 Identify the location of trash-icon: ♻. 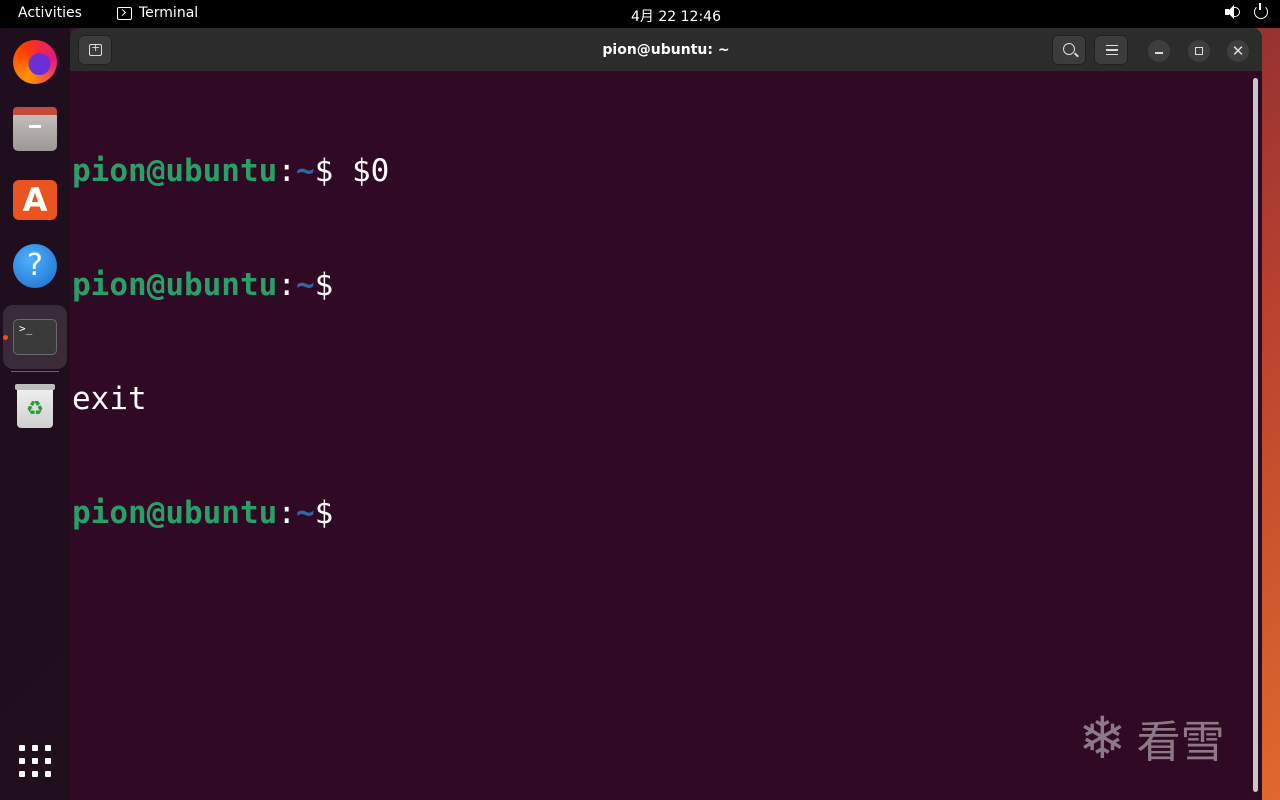
(35, 406).